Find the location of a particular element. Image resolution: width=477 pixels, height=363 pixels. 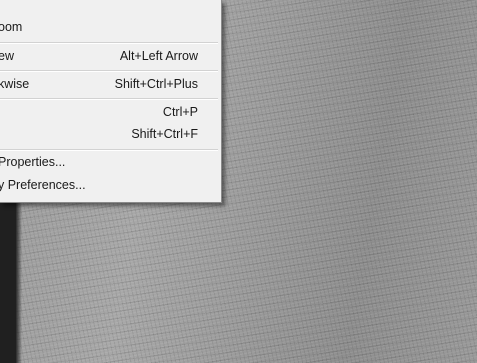

menu-item-fullscreen: Shift+Ctrl+F is located at coordinates (110, 134).